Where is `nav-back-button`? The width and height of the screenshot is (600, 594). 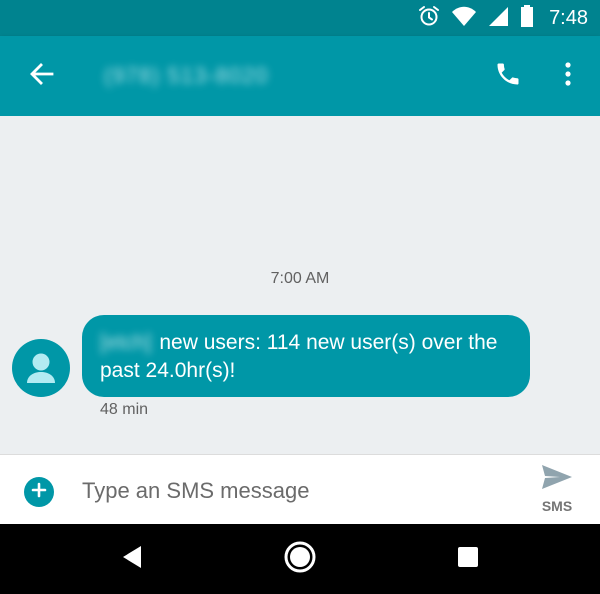
nav-back-button is located at coordinates (132, 559).